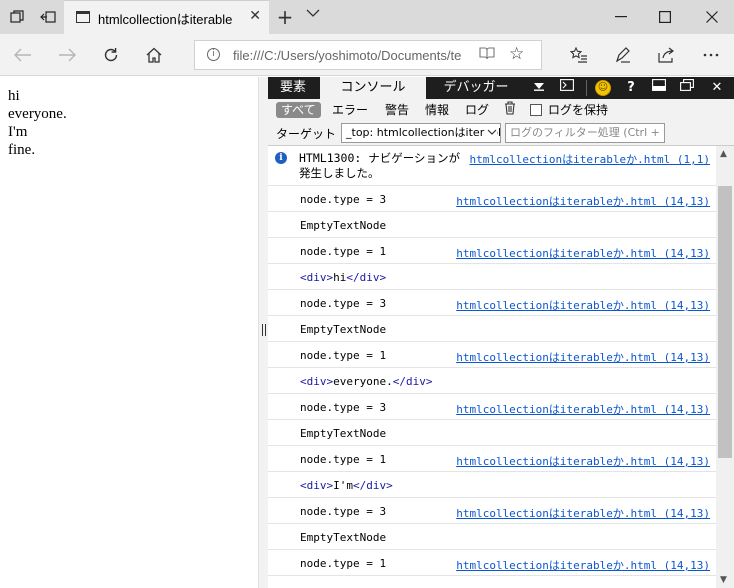  What do you see at coordinates (330, 158) in the screenshot?
I see `message-code: HTML1300:` at bounding box center [330, 158].